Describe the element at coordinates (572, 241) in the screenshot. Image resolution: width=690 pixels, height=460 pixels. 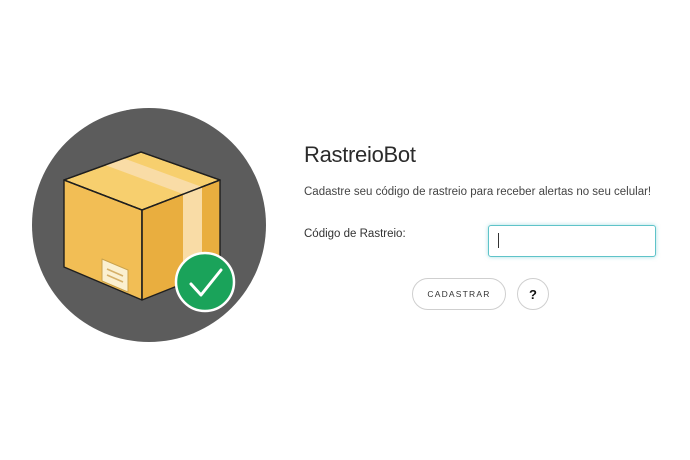
I see `tracking-code-input` at that location.